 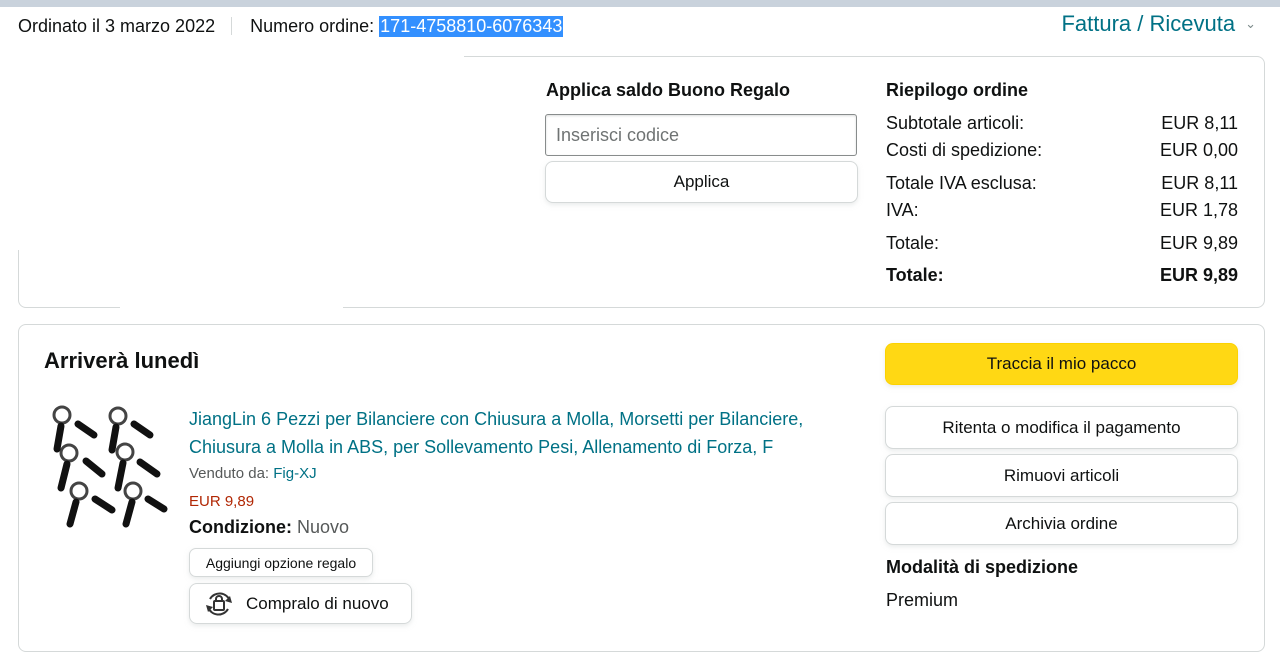 What do you see at coordinates (1062, 210) in the screenshot?
I see `summary-row: IVA: EUR 1,78` at bounding box center [1062, 210].